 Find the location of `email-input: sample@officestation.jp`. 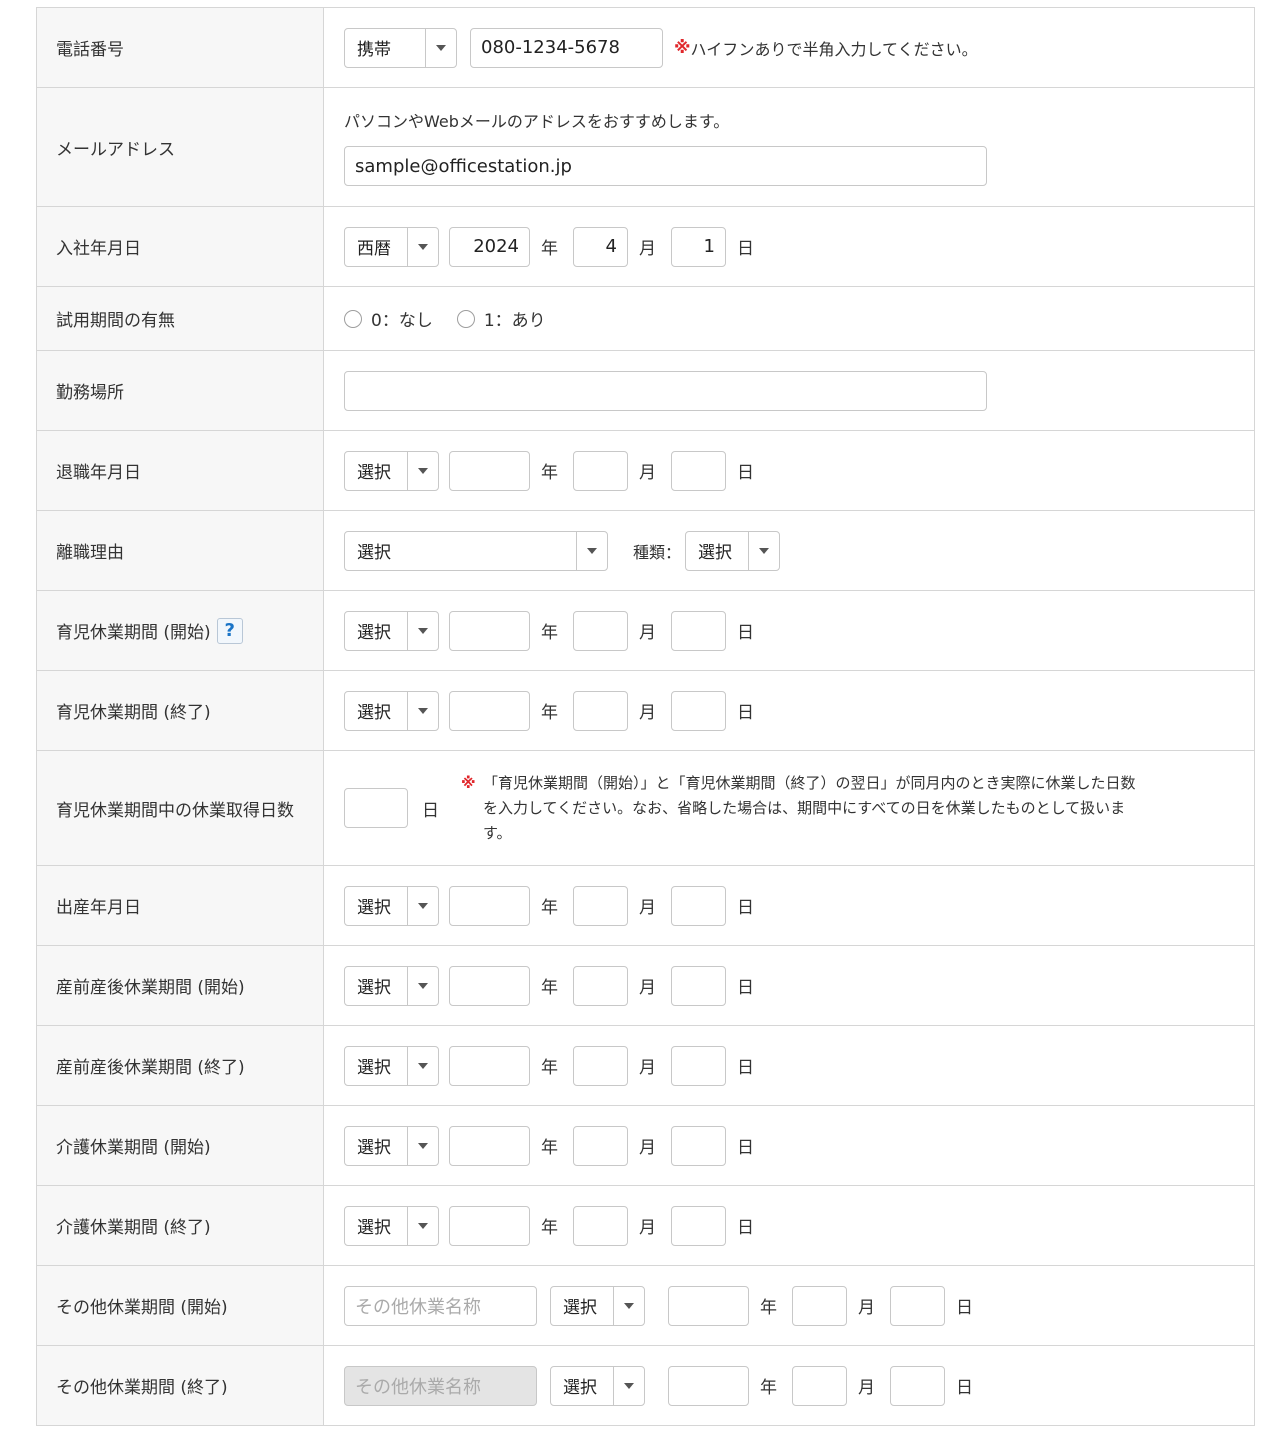

email-input: sample@officestation.jp is located at coordinates (665, 166).